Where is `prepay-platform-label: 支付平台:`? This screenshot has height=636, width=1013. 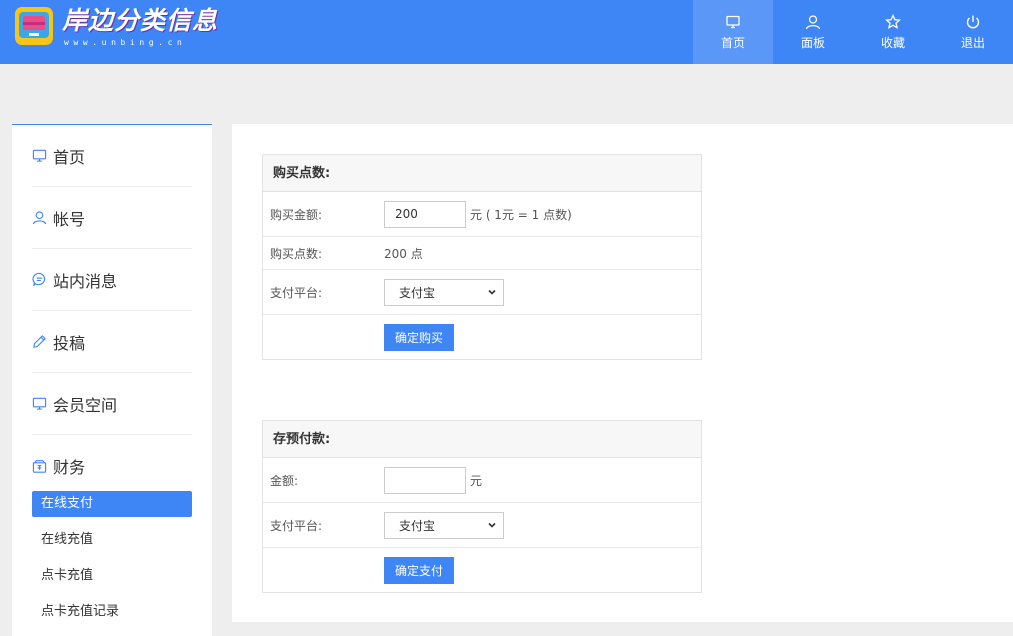
prepay-platform-label: 支付平台: is located at coordinates (296, 525).